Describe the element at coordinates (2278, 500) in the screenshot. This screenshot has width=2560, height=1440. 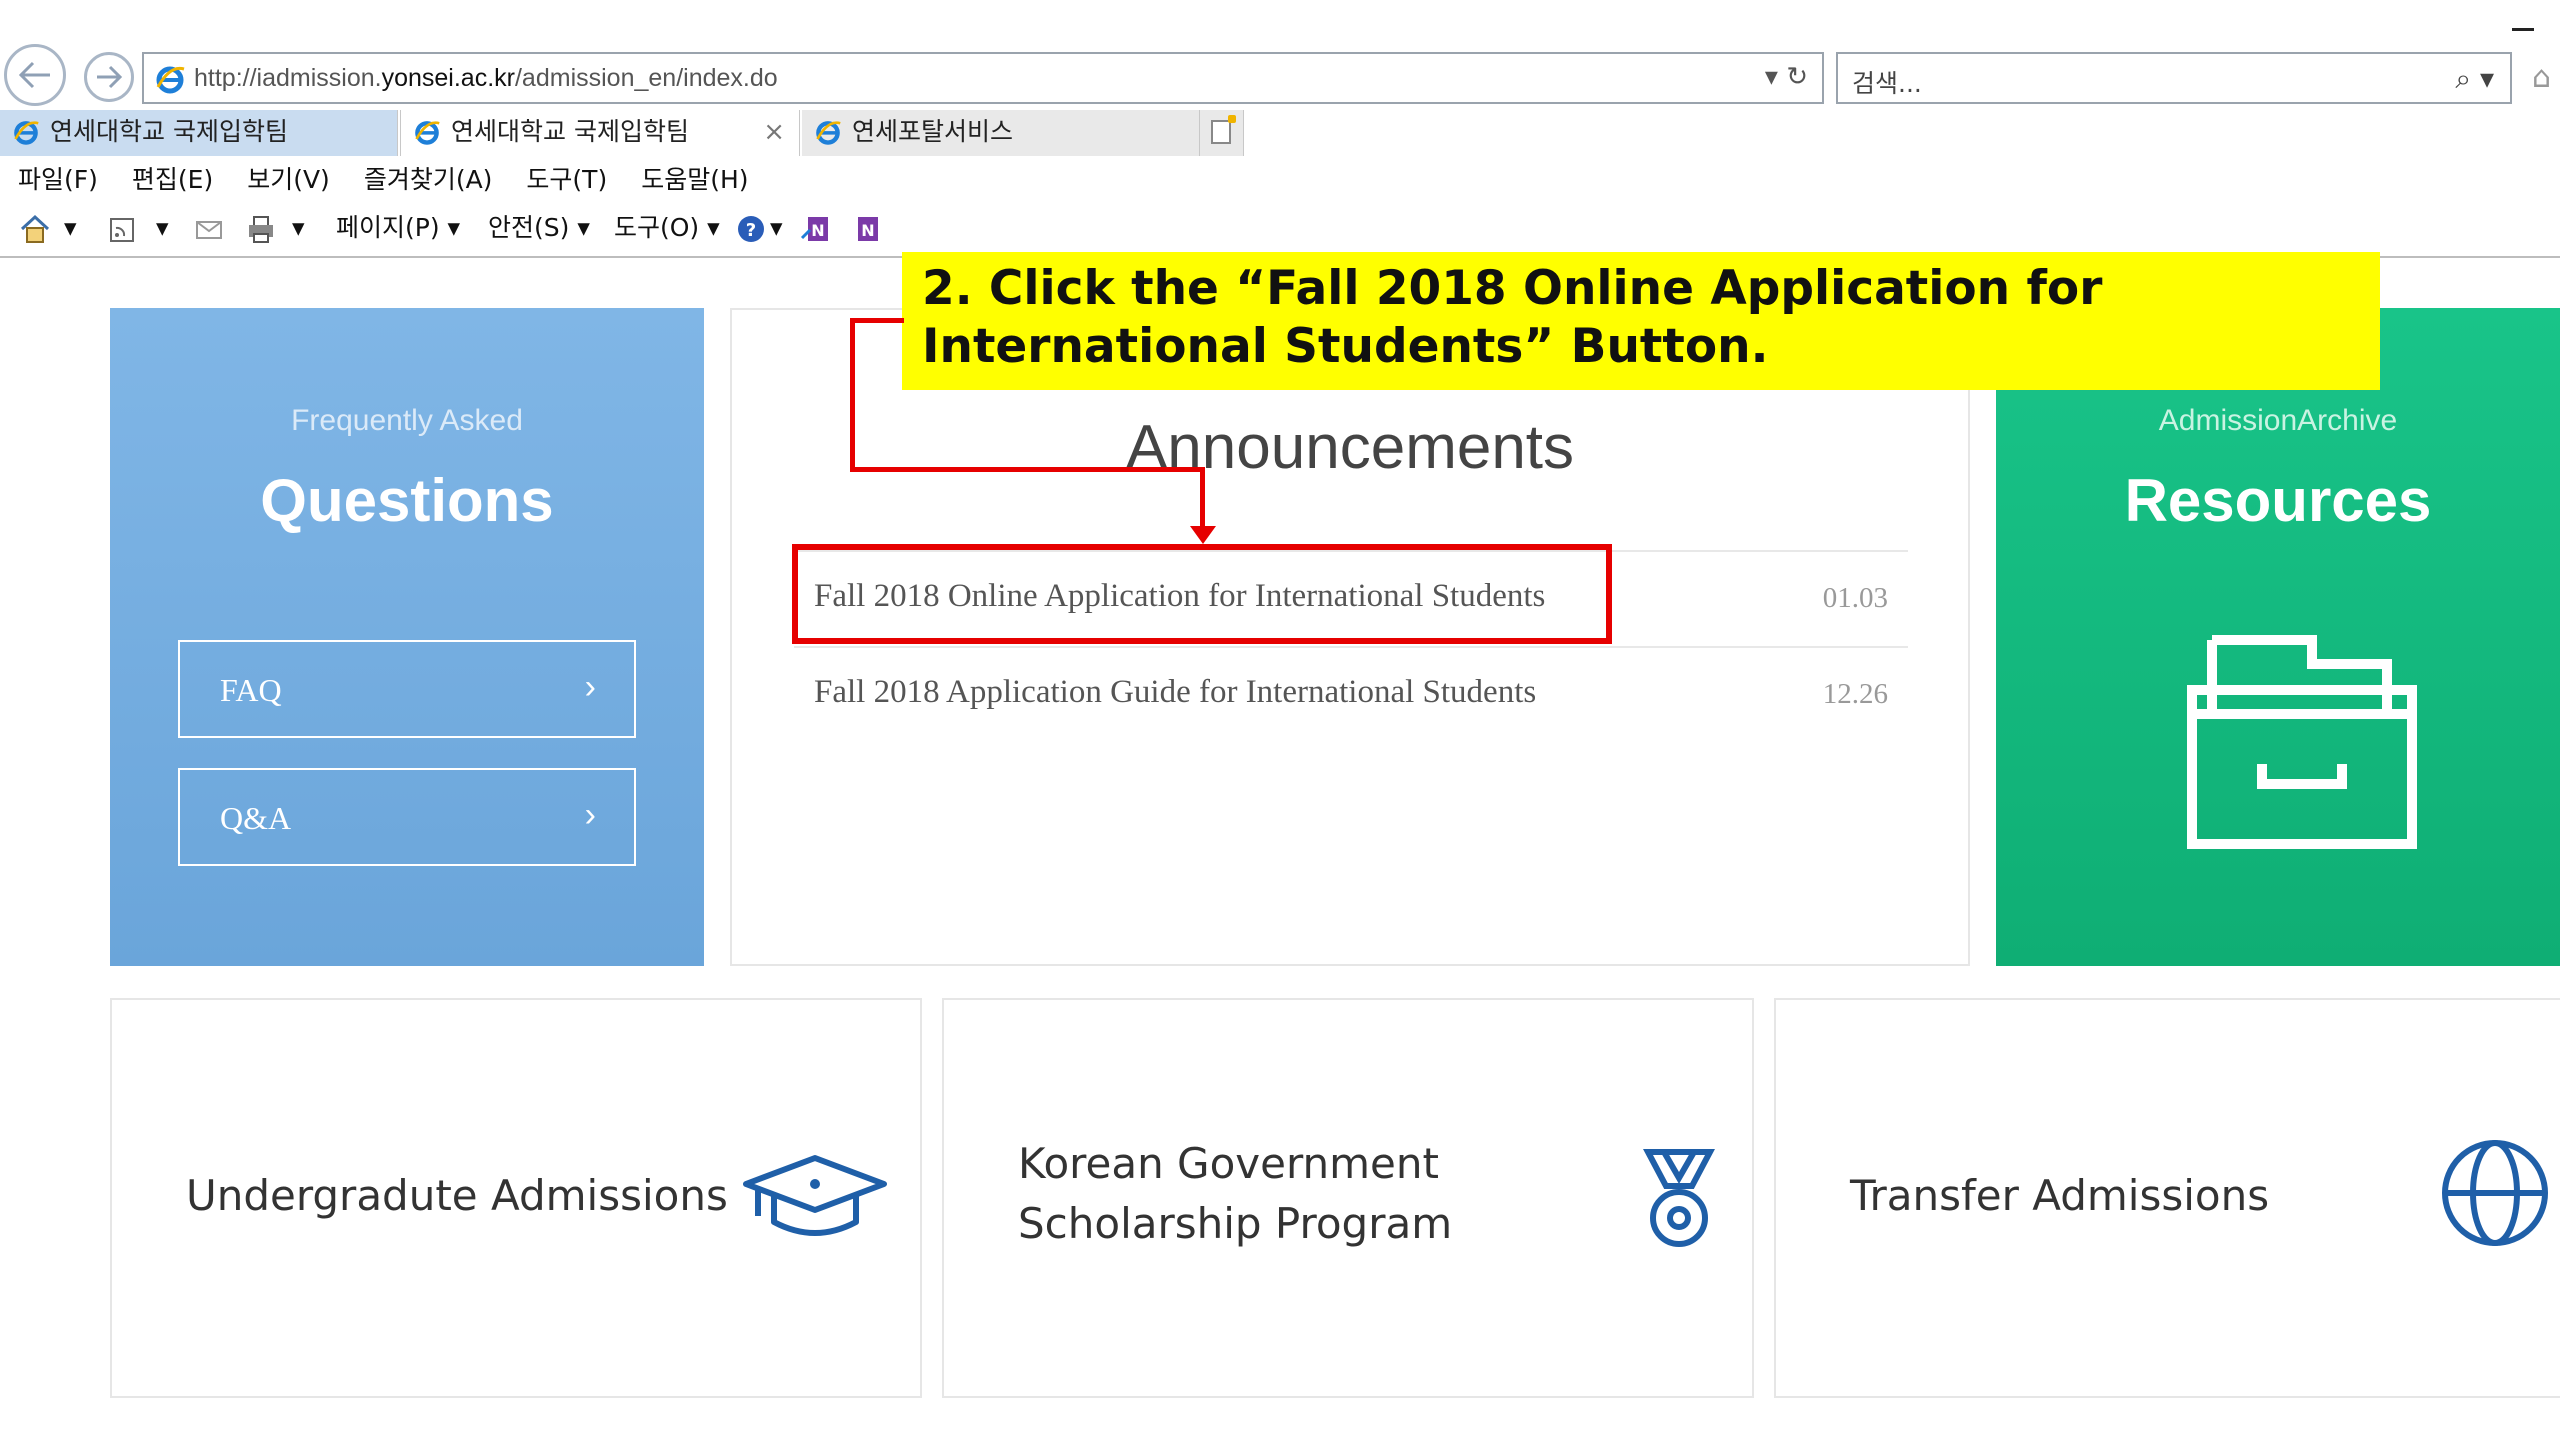
I see `resources-title: Resources` at that location.